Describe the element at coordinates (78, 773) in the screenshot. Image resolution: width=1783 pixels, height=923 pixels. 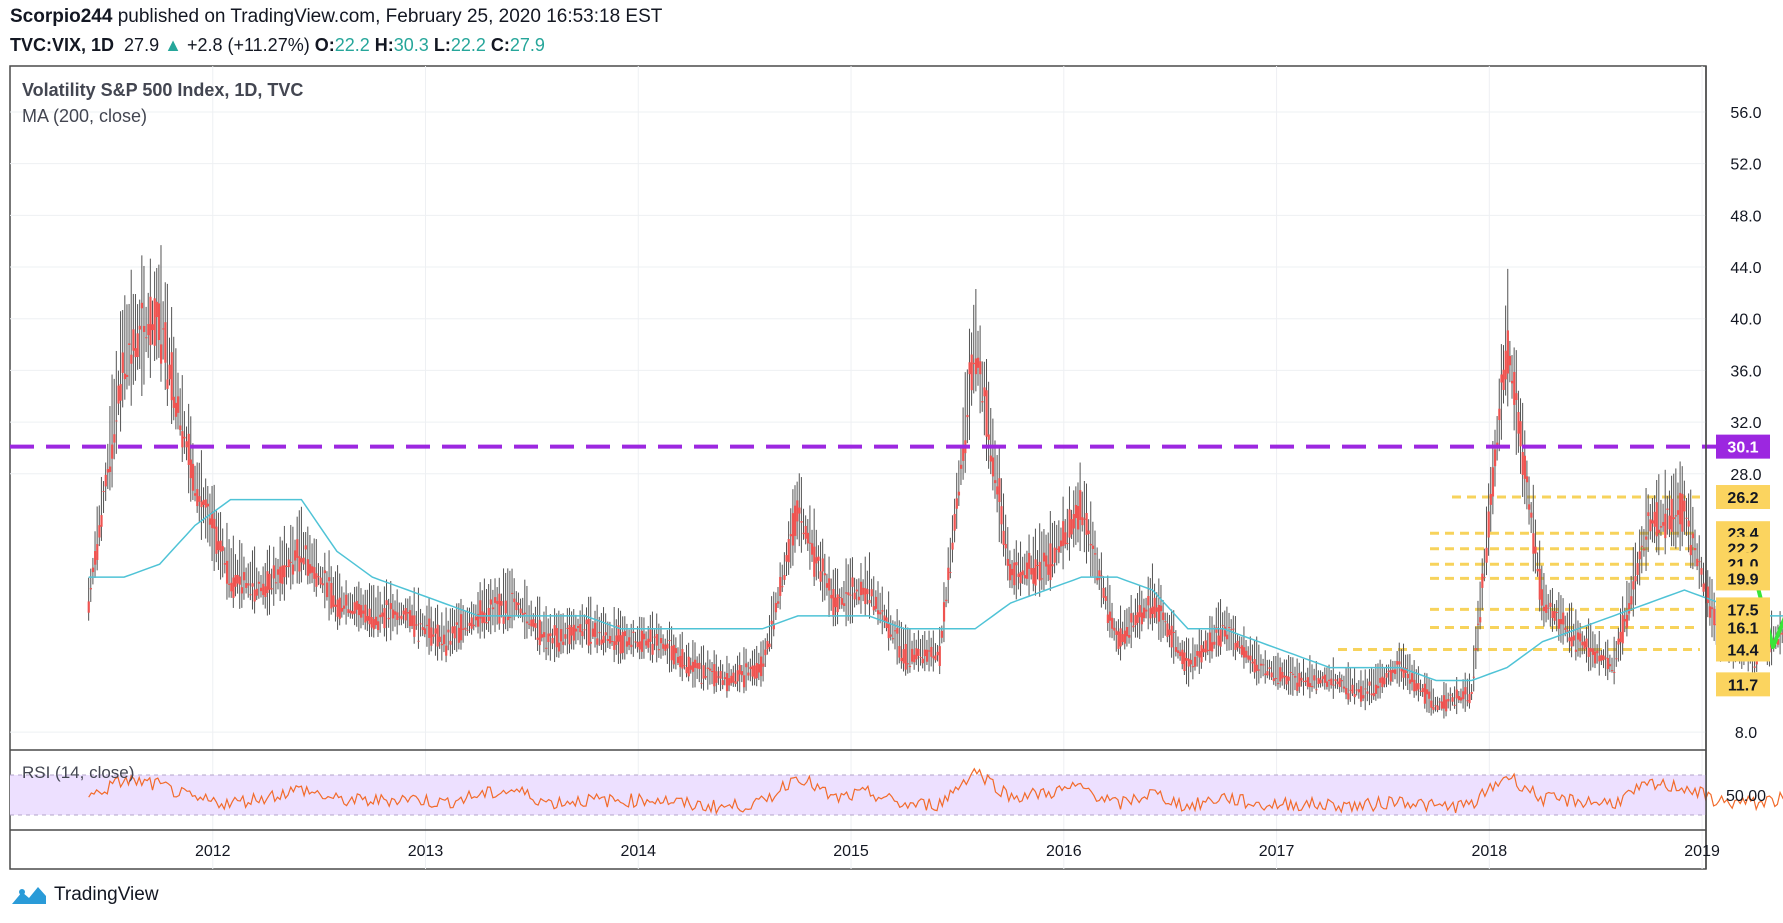
I see `rsi-legend: RSI (14, close)` at that location.